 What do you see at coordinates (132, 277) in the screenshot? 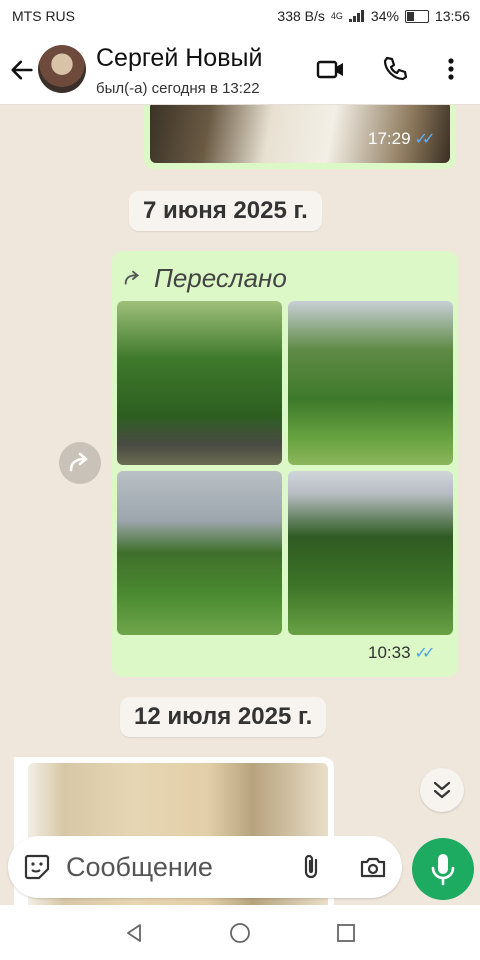
I see `forwarded-icon` at bounding box center [132, 277].